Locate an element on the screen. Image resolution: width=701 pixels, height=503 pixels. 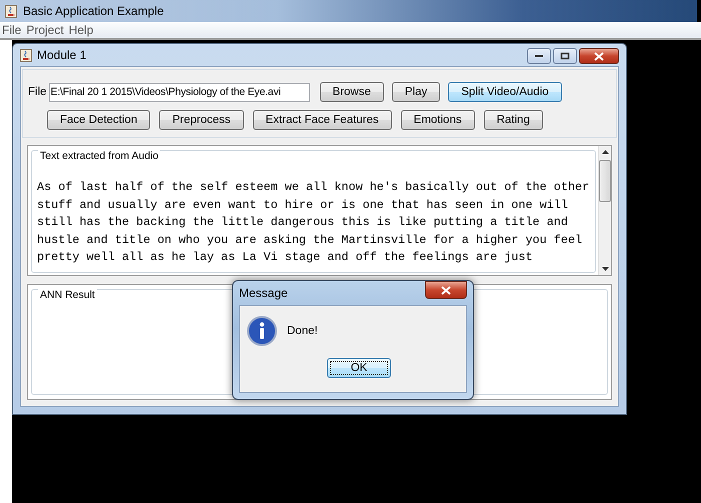
file-path-field: E:\Final 20 1 2015\Videos\Physiology of the Eye.avi is located at coordinates (179, 92).